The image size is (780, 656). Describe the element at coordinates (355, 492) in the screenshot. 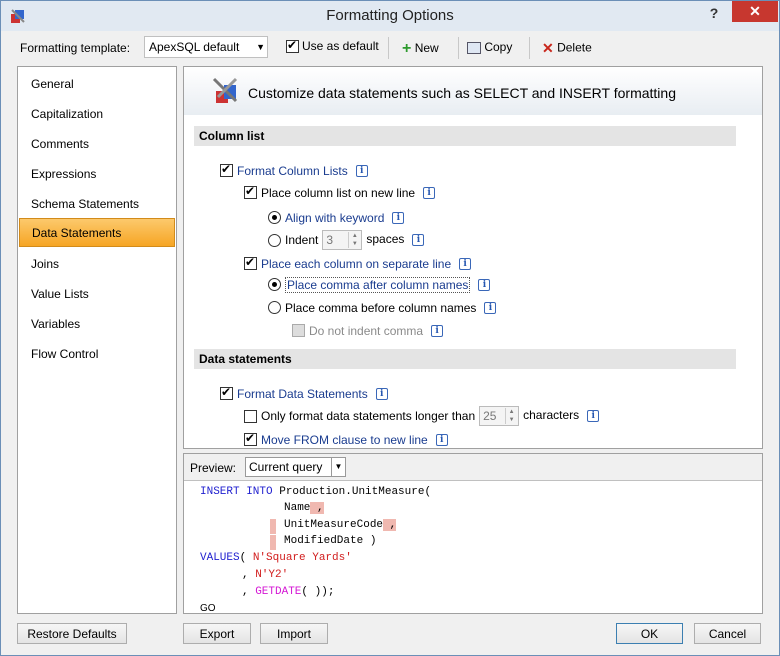

I see `code-text: Production.UnitMeasure(` at that location.